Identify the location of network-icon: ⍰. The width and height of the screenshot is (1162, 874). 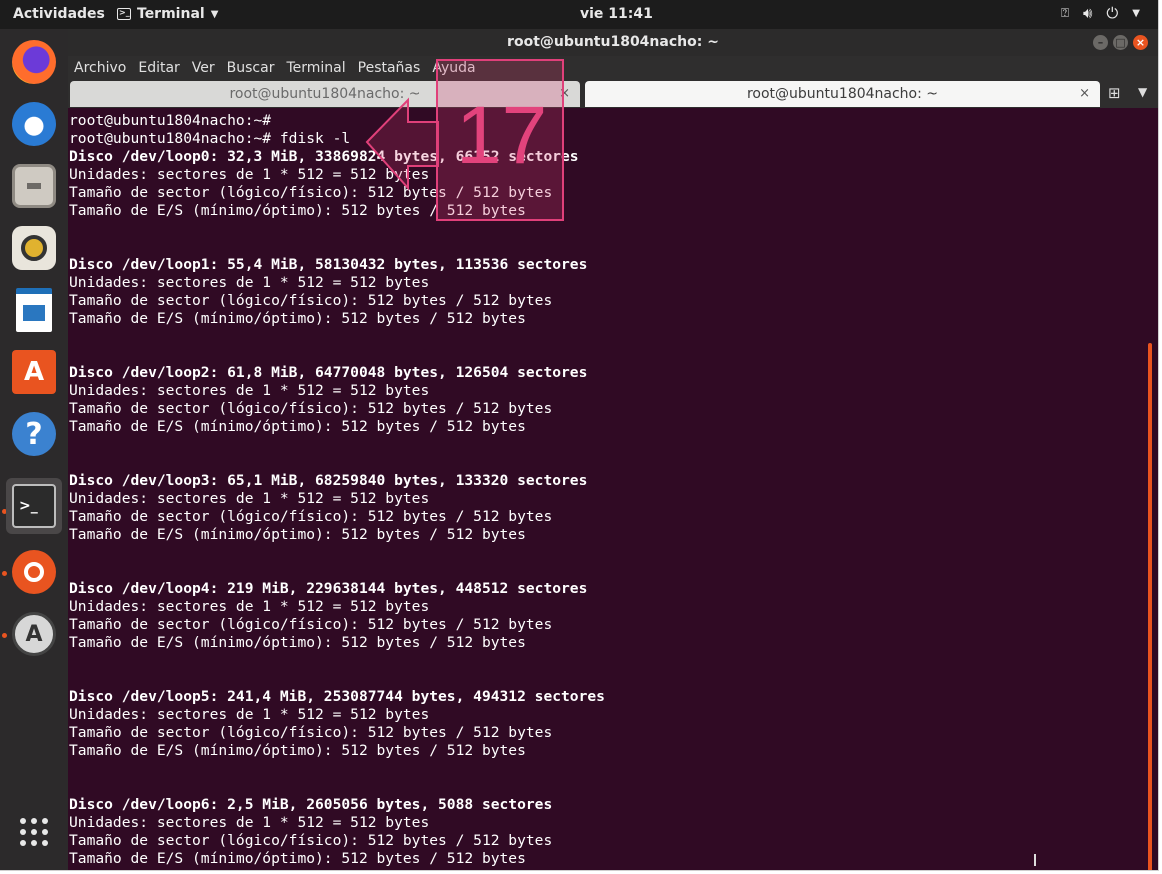
(1065, 13).